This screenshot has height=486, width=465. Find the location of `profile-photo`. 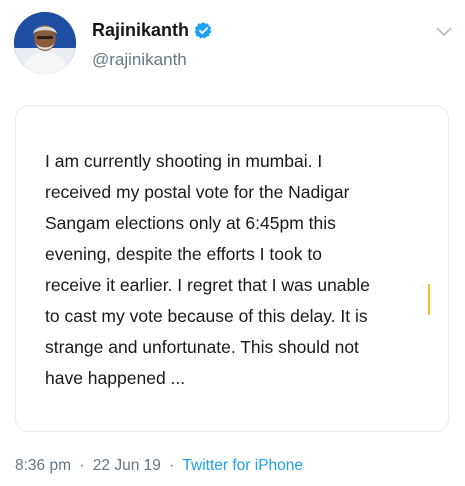

profile-photo is located at coordinates (45, 43).